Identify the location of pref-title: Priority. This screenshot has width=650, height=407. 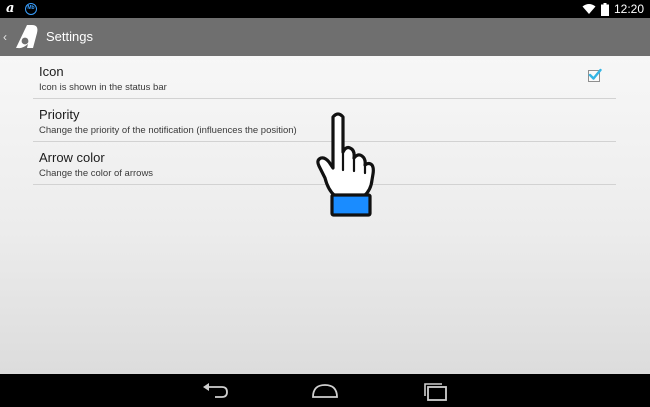
(59, 114).